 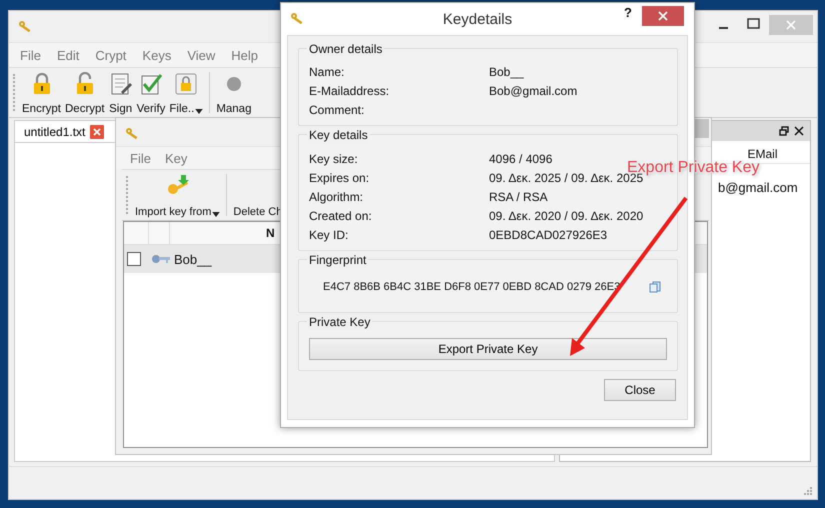 What do you see at coordinates (176, 158) in the screenshot?
I see `menu-item: Key` at bounding box center [176, 158].